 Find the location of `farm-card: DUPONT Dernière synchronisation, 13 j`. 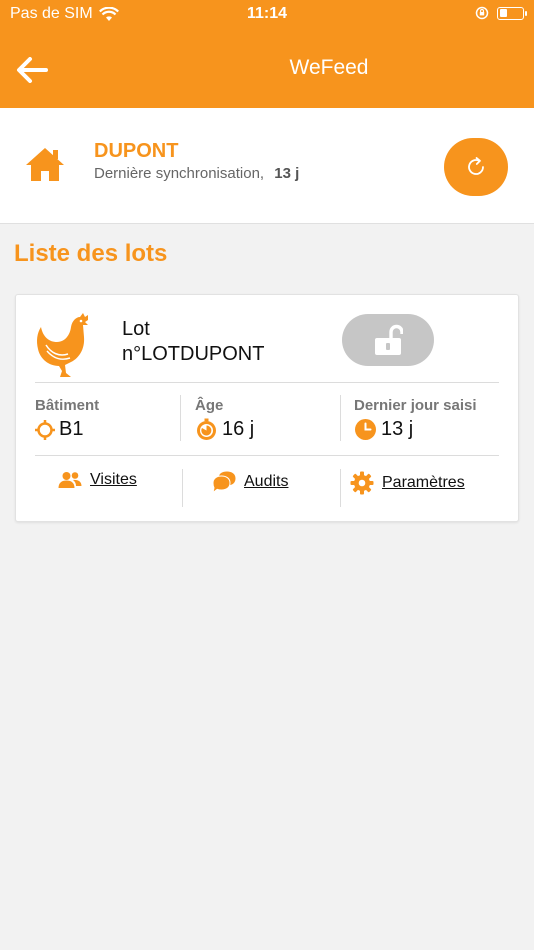

farm-card: DUPONT Dernière synchronisation, 13 j is located at coordinates (267, 166).